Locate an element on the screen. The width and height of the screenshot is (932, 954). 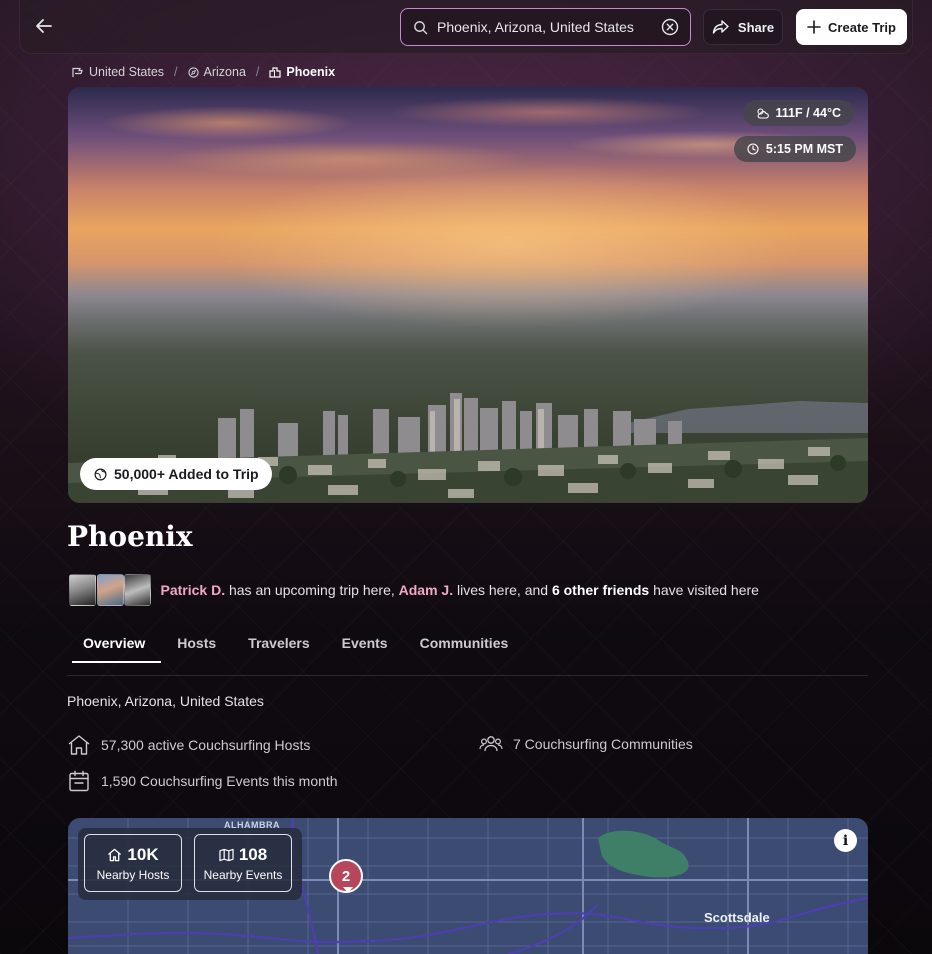
search-input is located at coordinates (548, 27).